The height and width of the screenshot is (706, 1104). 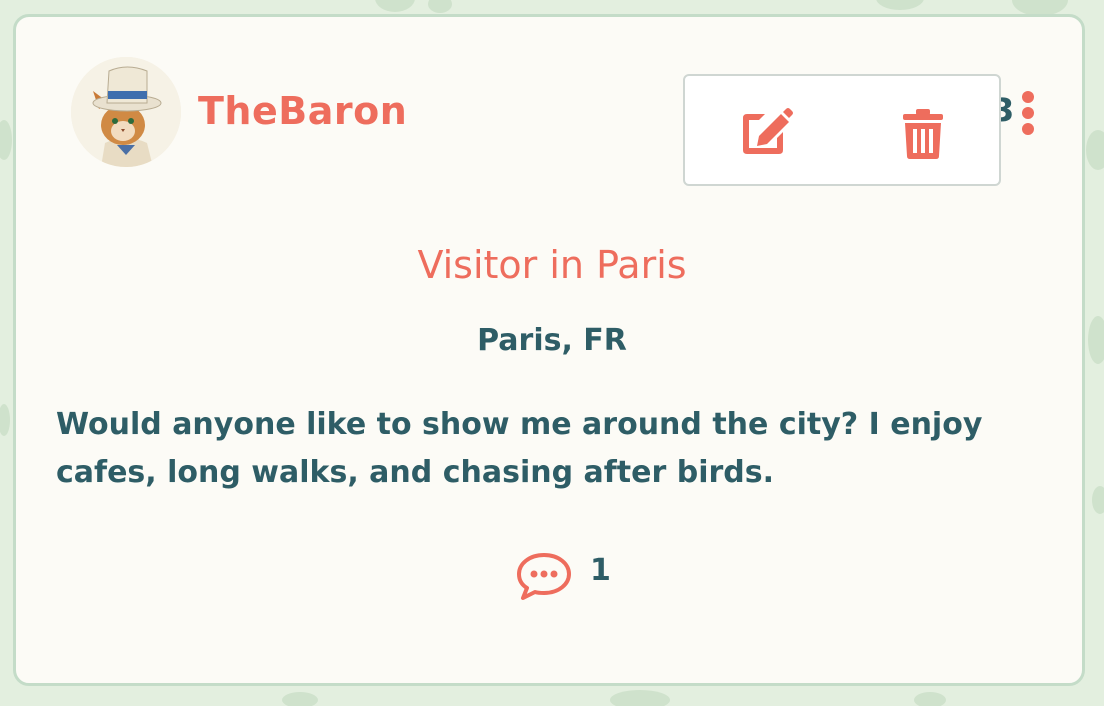 I want to click on post-title: Visitor in Paris, so click(x=552, y=265).